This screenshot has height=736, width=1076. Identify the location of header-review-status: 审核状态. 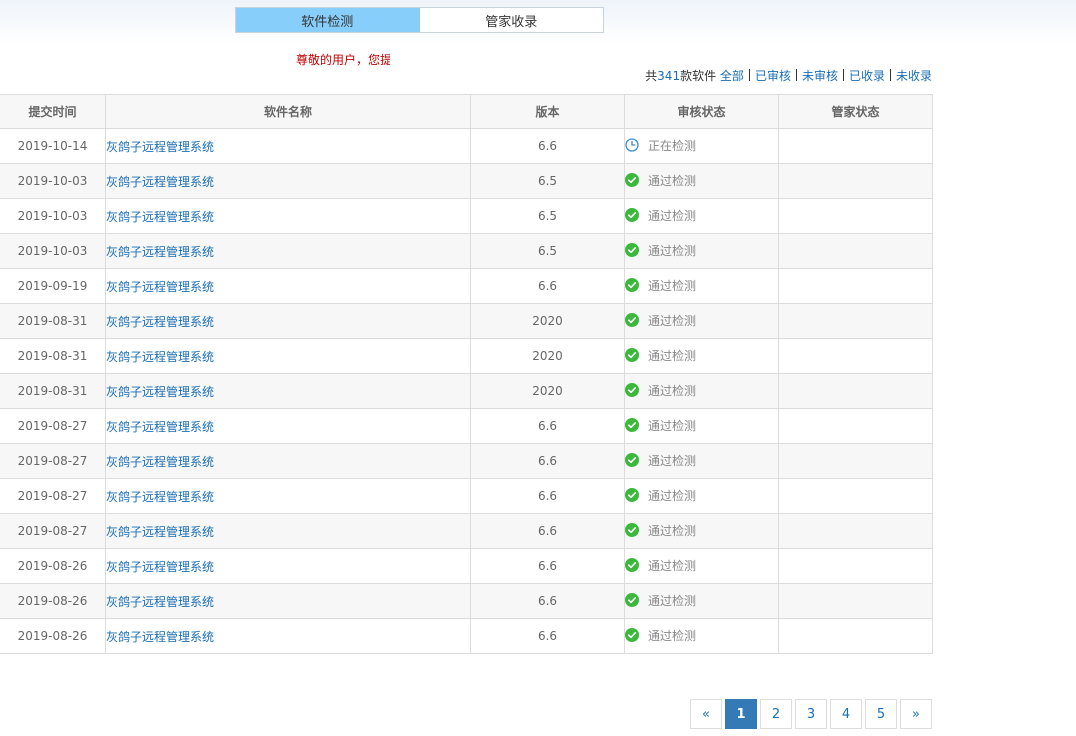
(701, 111).